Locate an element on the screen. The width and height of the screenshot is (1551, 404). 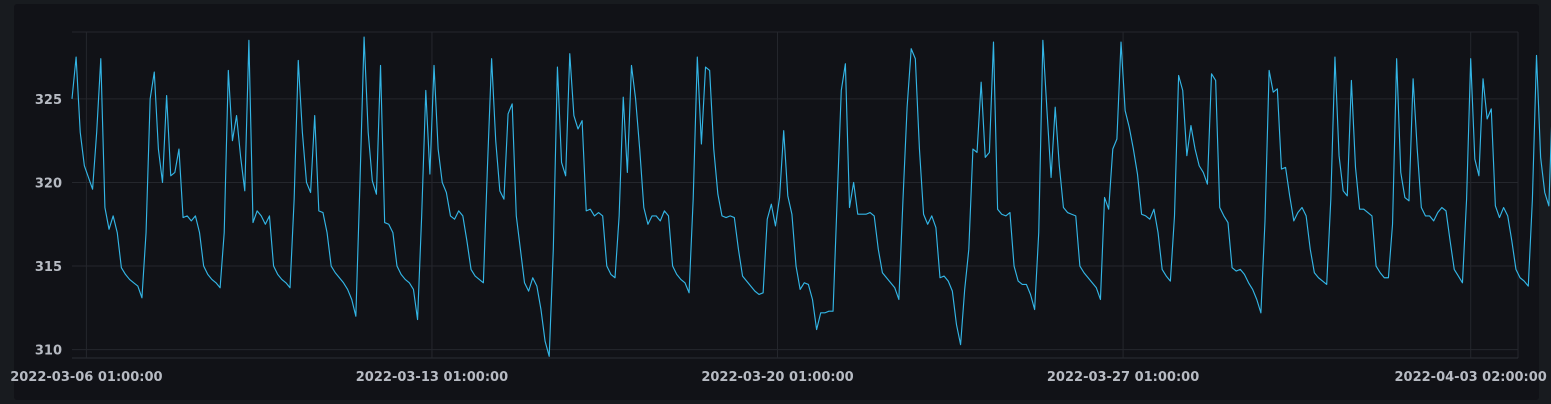
y-axis-tick-labels: 310 315 320 325 is located at coordinates (48, 226).